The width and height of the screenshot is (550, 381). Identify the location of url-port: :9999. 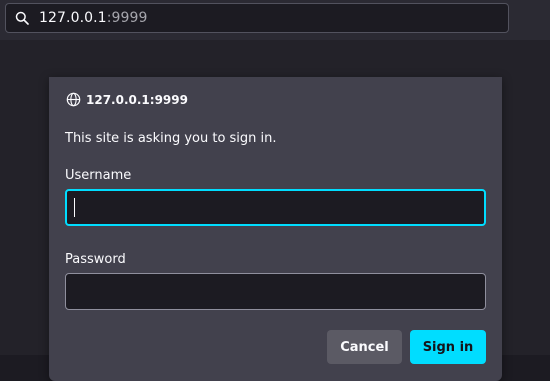
(127, 18).